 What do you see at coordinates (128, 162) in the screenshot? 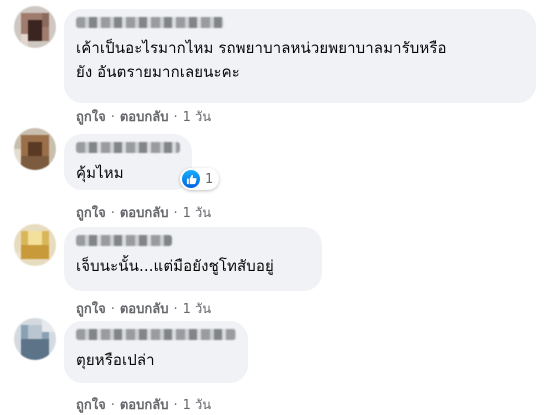
I see `comment-bubble: คุ้มไหม` at bounding box center [128, 162].